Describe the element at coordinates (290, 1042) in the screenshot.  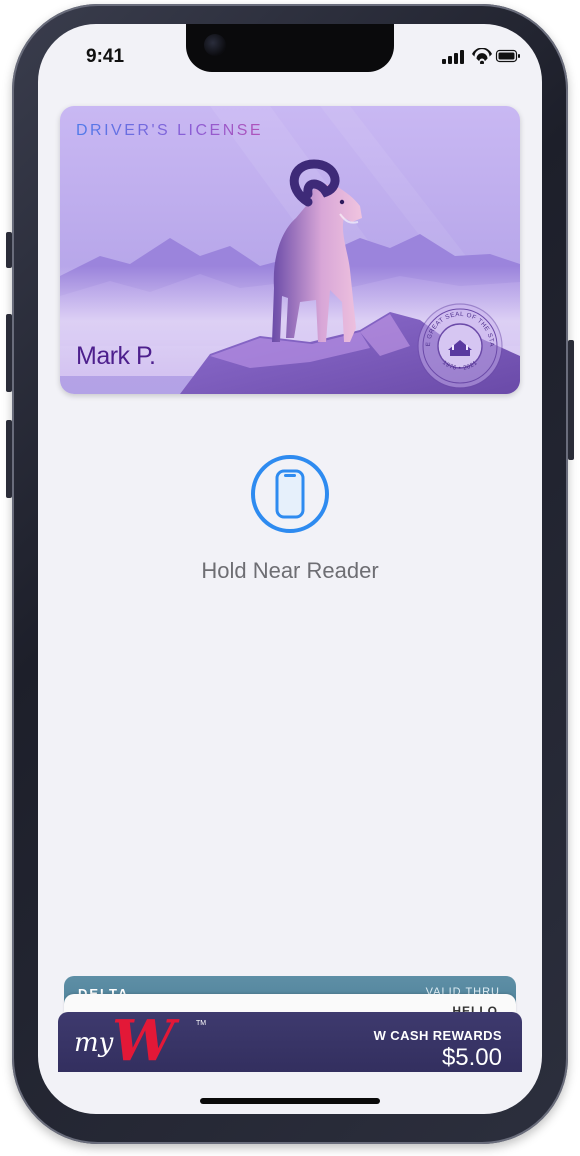
I see `walgreens-rewards-card: my W TM W CASH REWARDS $5.00` at that location.